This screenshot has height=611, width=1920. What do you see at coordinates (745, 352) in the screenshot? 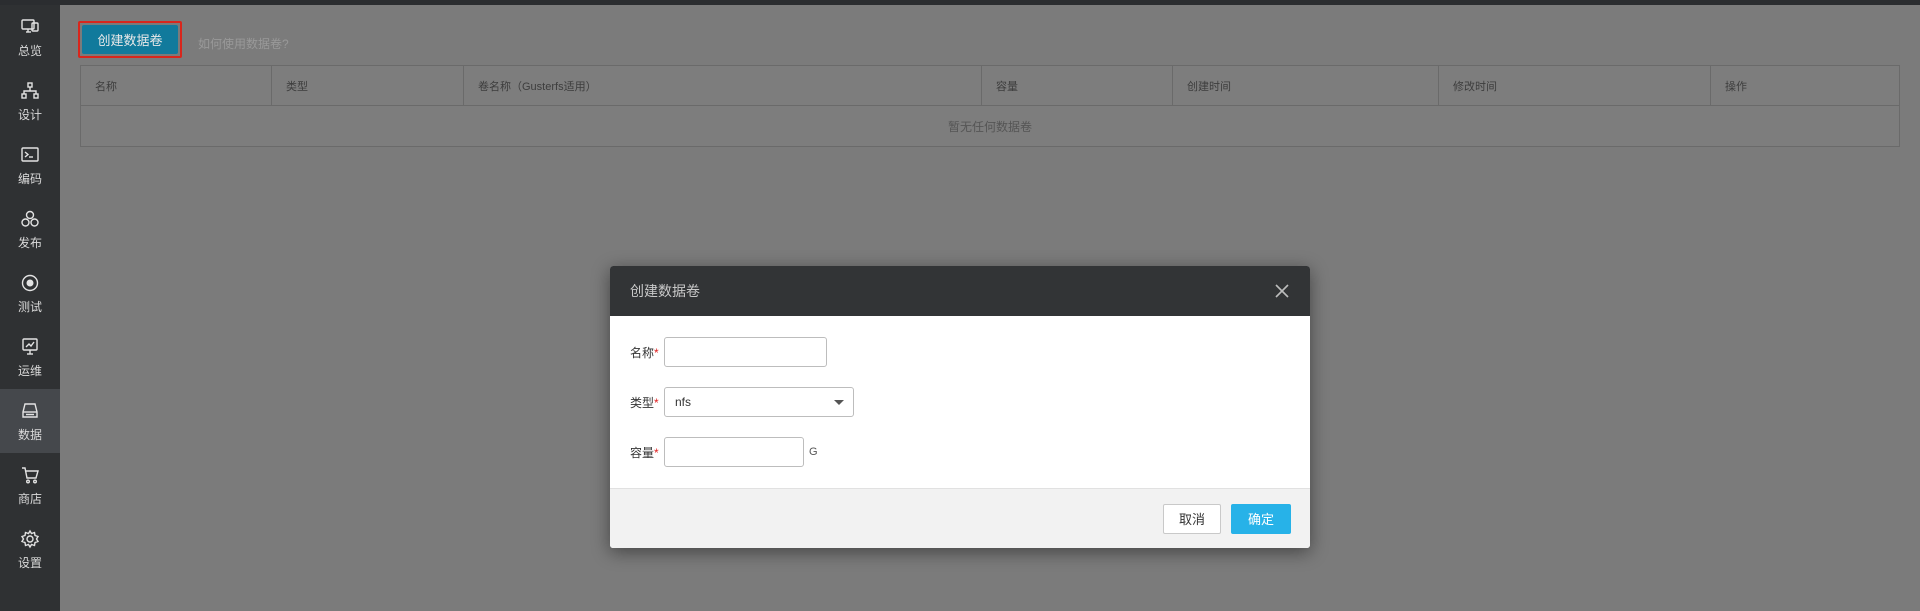
I see `name-input` at bounding box center [745, 352].